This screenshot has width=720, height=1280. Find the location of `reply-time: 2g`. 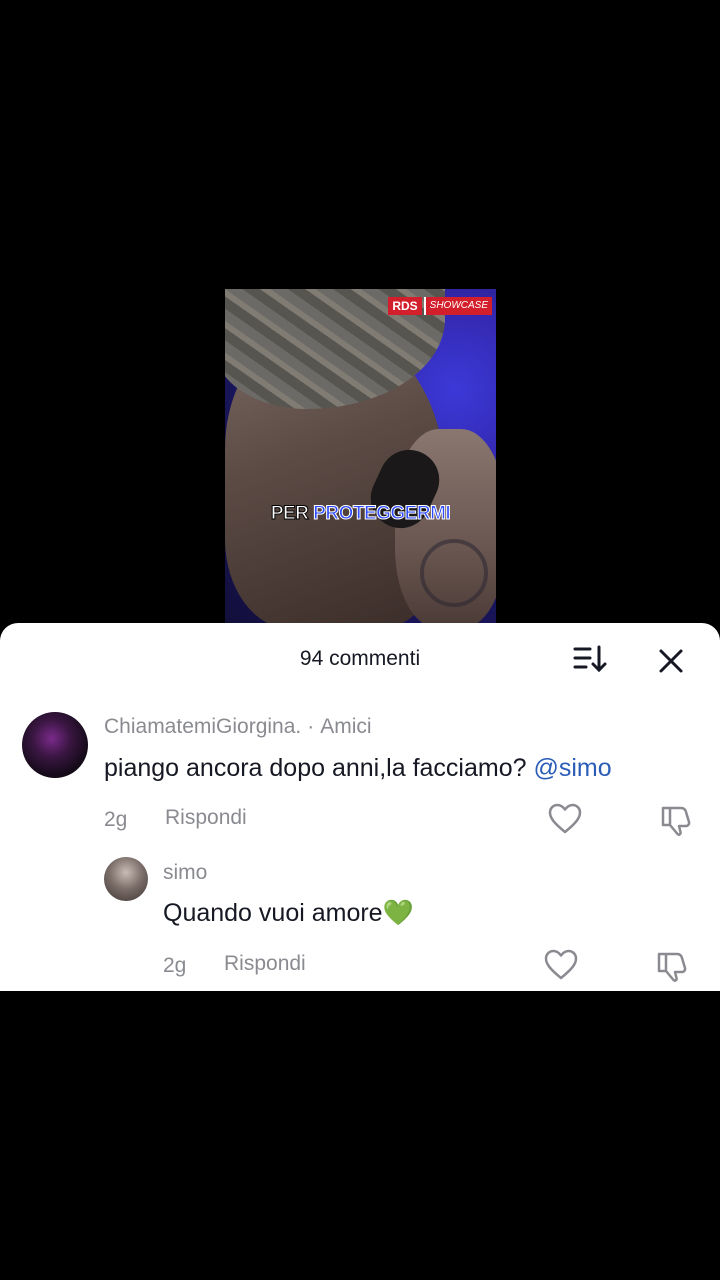

reply-time: 2g is located at coordinates (175, 965).